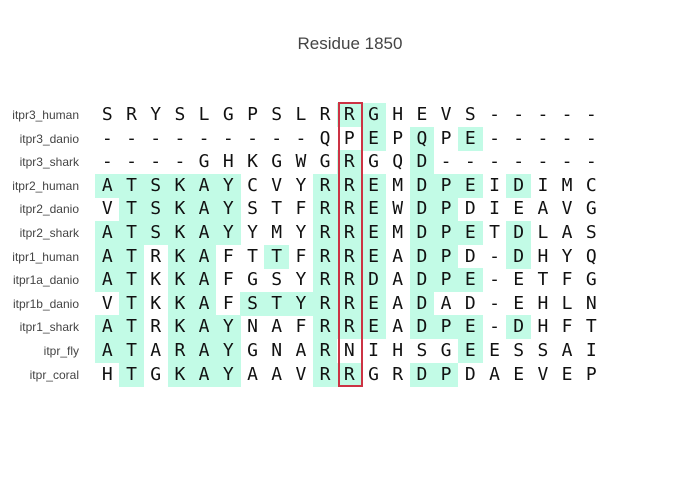  What do you see at coordinates (45, 115) in the screenshot?
I see `sequence-label: itpr3_human` at bounding box center [45, 115].